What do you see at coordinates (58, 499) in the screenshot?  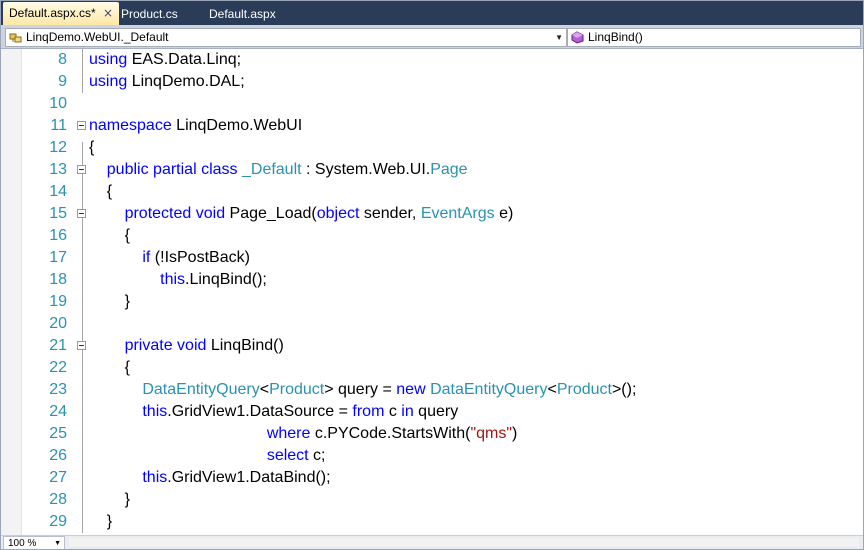 I see `line-number: 28` at bounding box center [58, 499].